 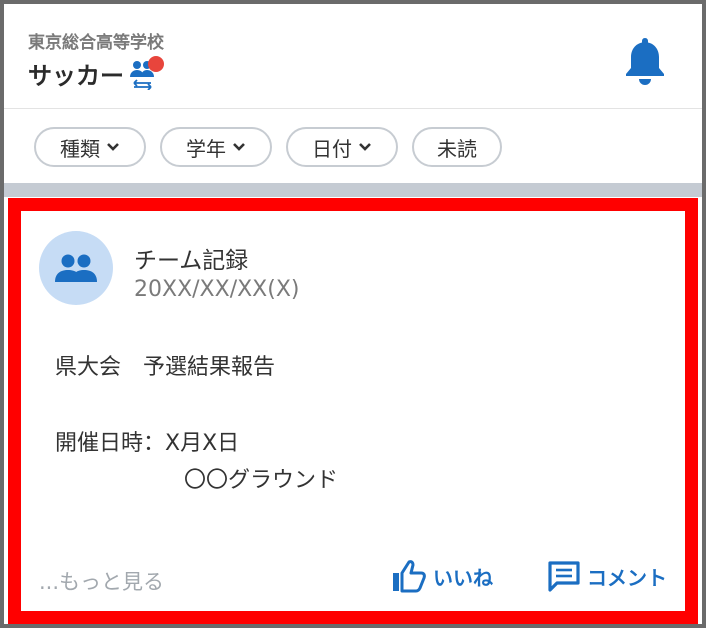 What do you see at coordinates (332, 148) in the screenshot?
I see `filter-date-label: 日付` at bounding box center [332, 148].